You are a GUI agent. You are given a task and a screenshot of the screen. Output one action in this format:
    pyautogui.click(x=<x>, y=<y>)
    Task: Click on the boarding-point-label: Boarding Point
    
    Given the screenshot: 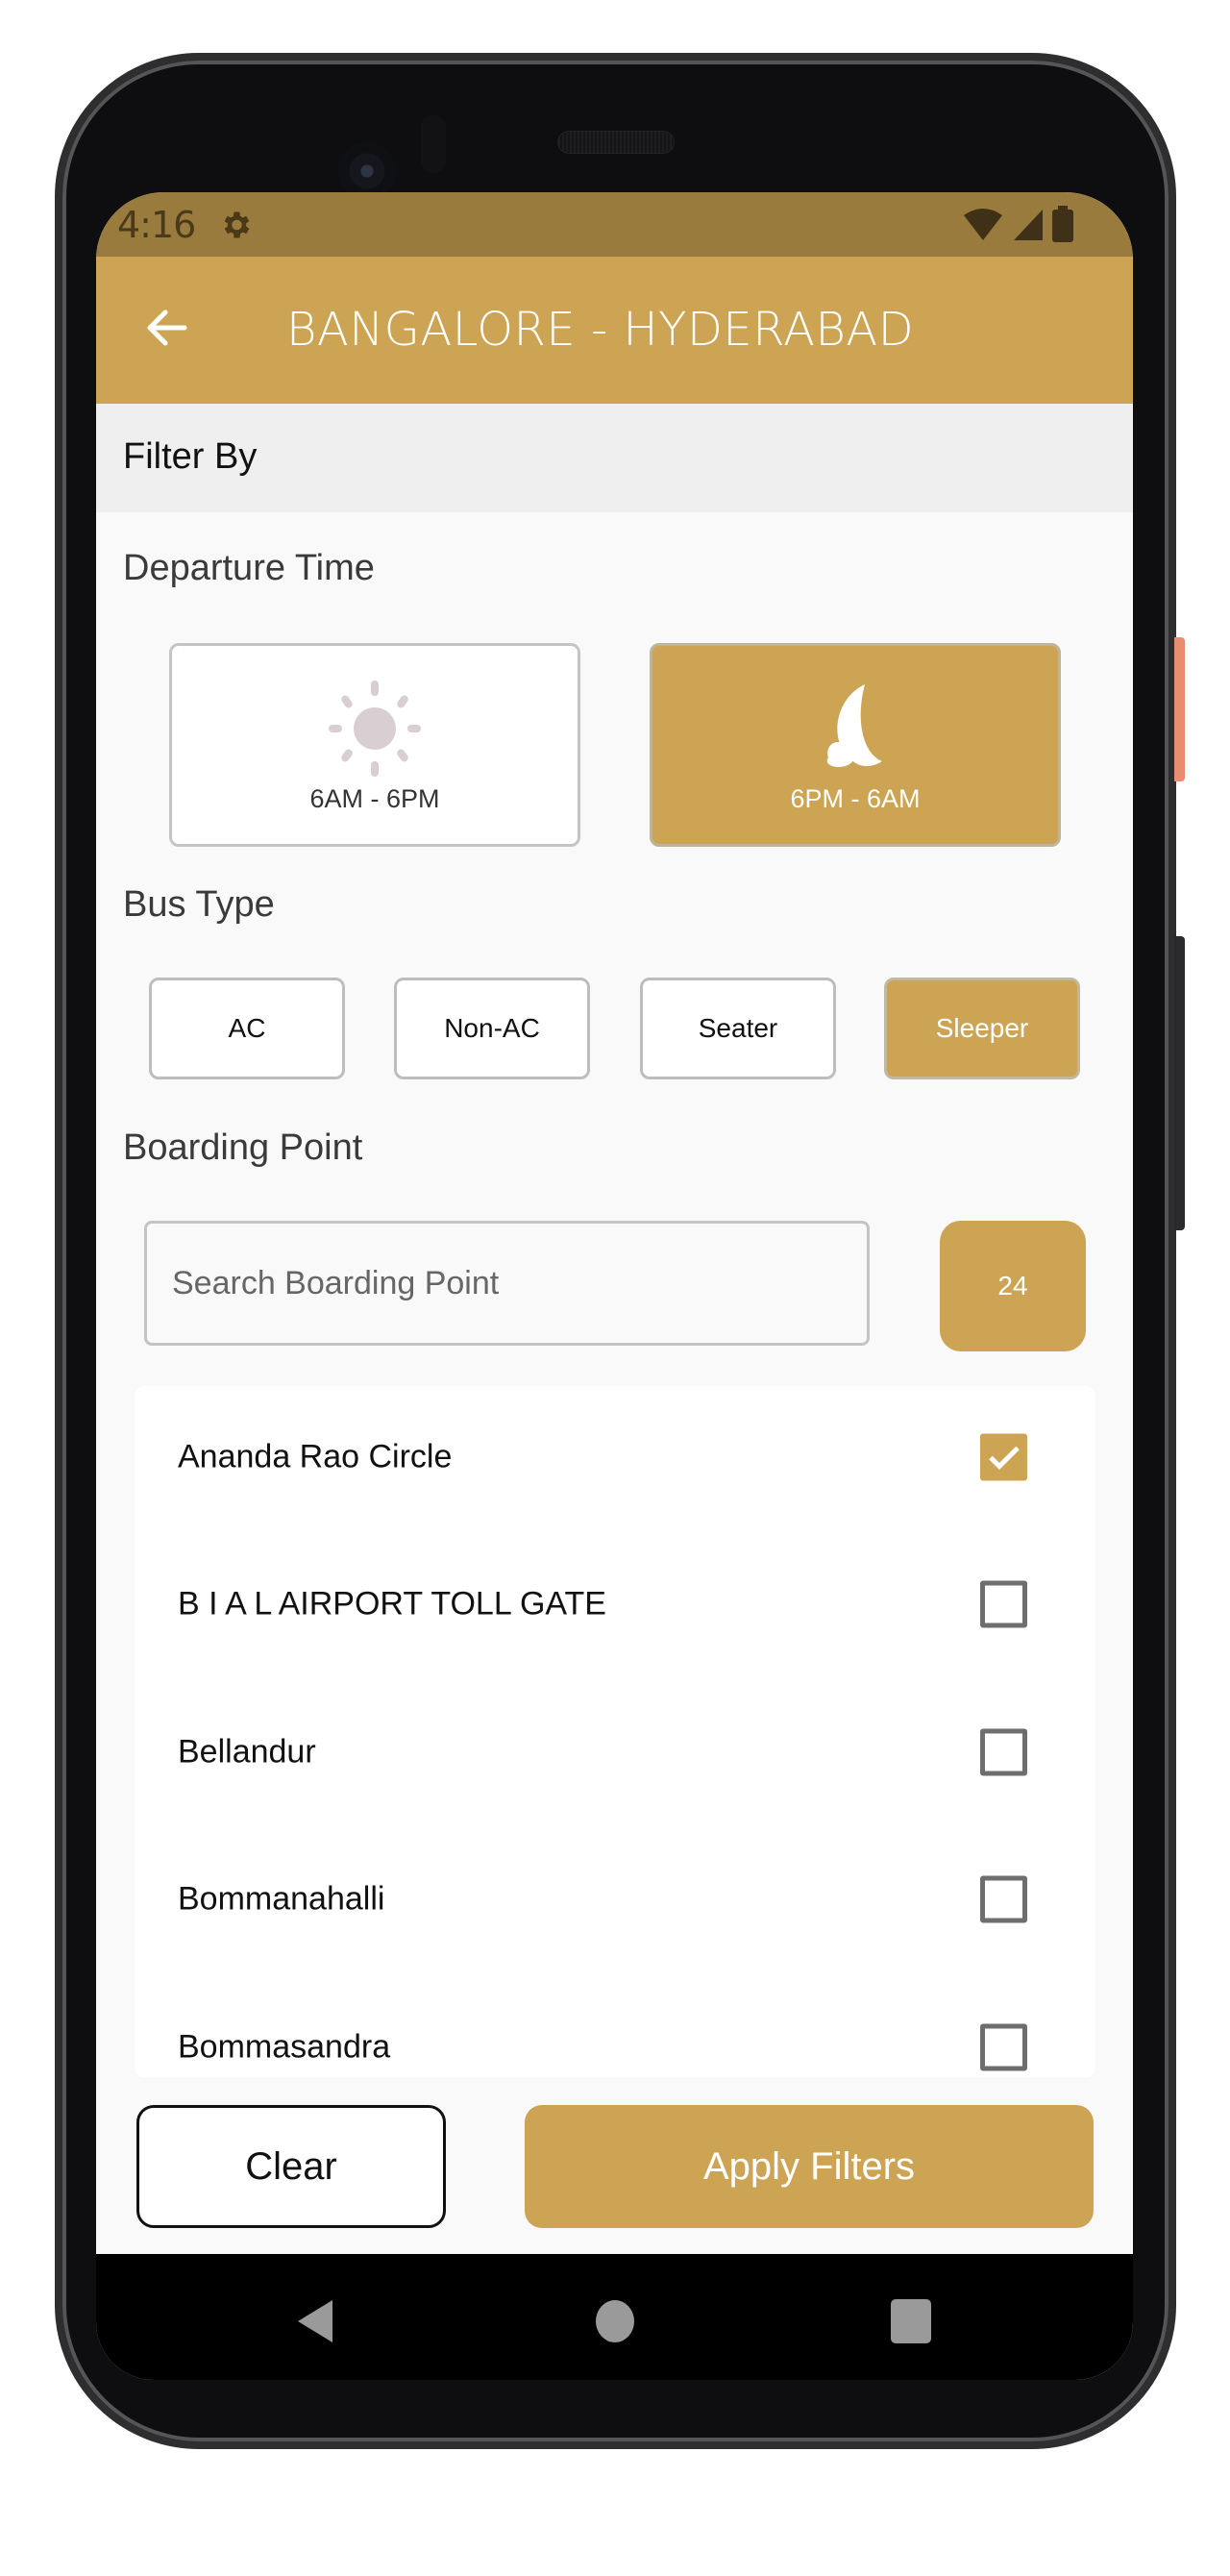 What is the action you would take?
    pyautogui.click(x=243, y=1147)
    